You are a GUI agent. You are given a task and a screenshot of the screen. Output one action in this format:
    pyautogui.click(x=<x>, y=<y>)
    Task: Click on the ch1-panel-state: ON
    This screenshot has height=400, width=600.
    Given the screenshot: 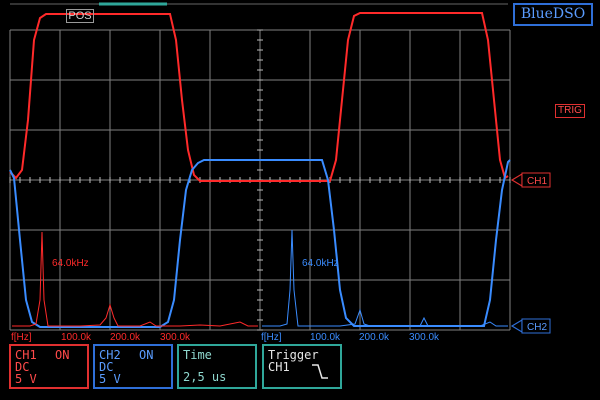 What is the action you would take?
    pyautogui.click(x=62, y=355)
    